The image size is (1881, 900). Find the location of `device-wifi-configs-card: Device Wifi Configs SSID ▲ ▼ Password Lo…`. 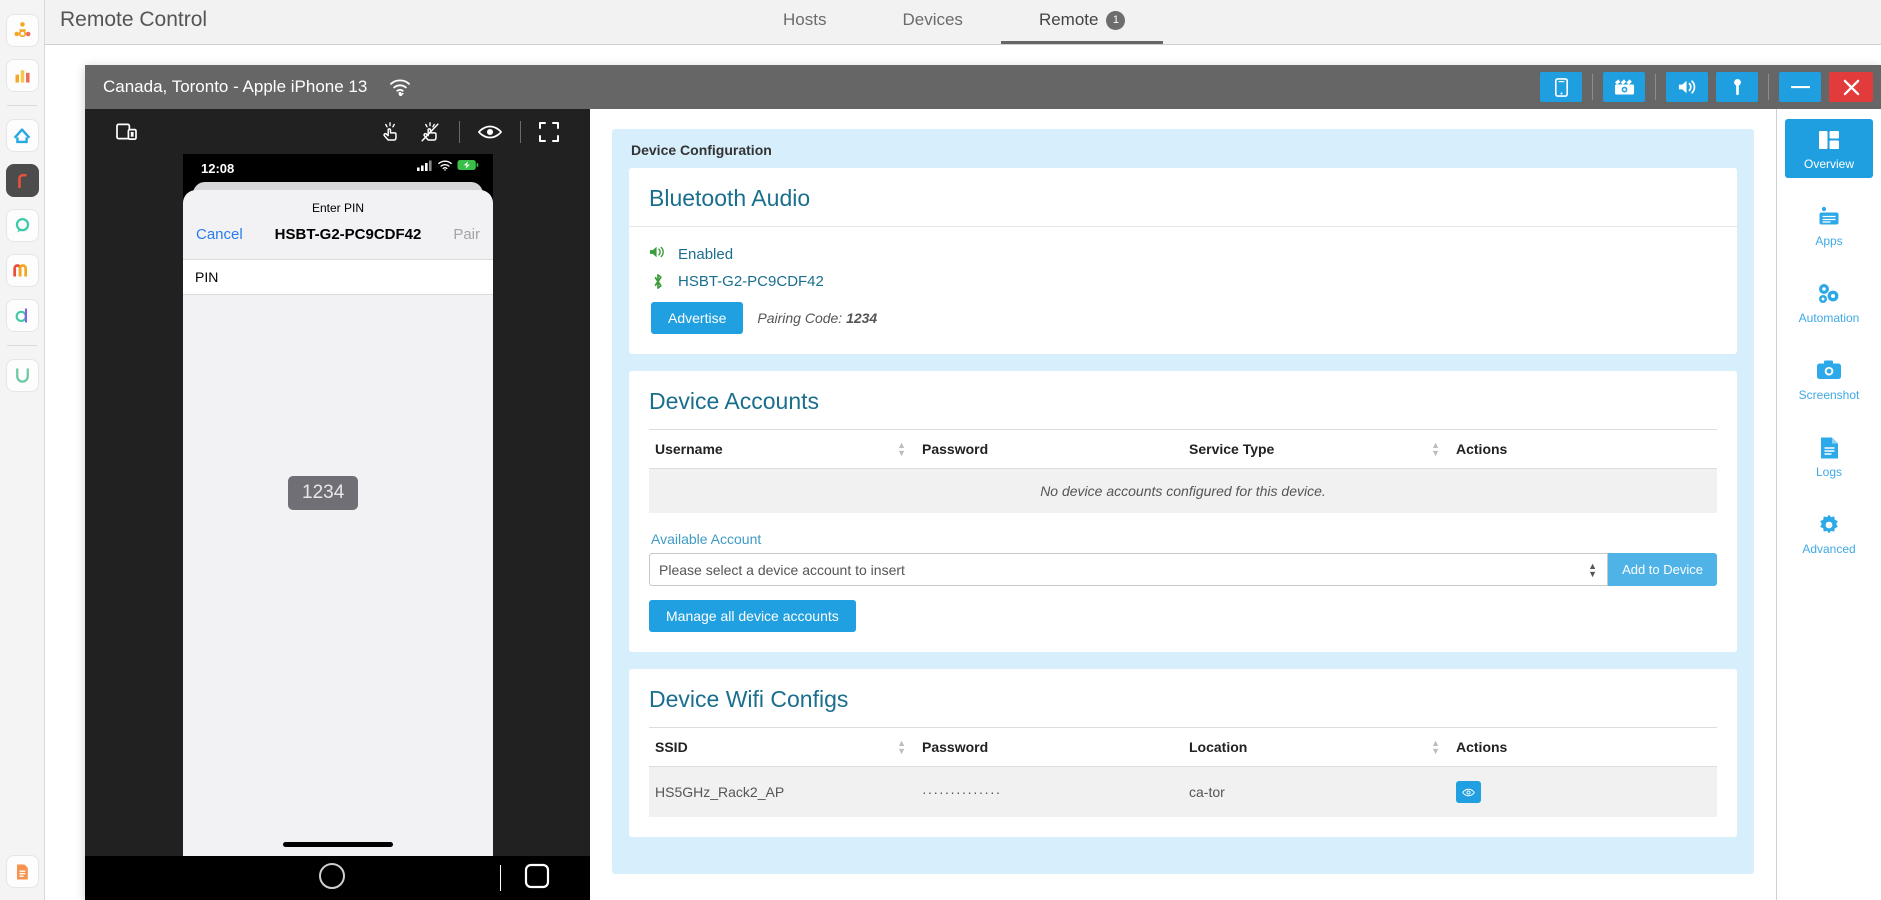

device-wifi-configs-card: Device Wifi Configs SSID ▲ ▼ Password Lo… is located at coordinates (1183, 753).